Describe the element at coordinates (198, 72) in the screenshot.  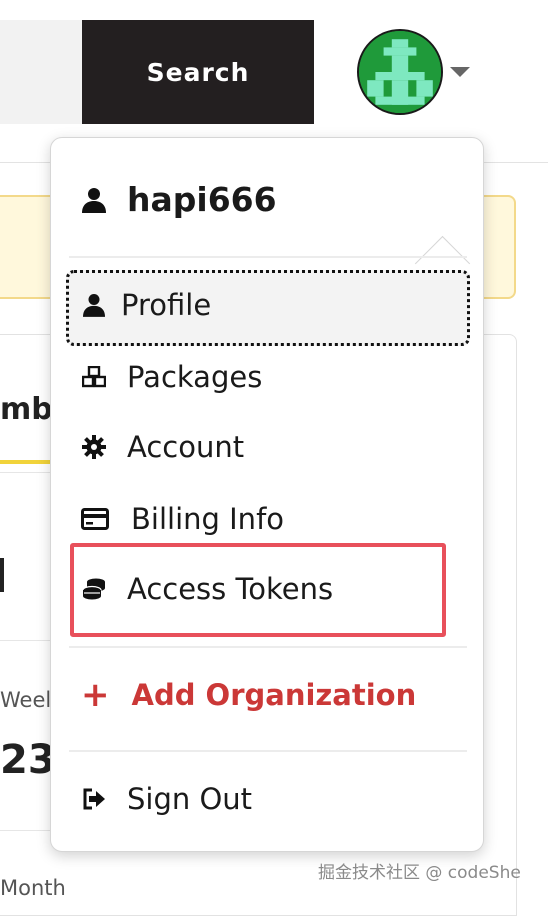
I see `search-button: Search` at that location.